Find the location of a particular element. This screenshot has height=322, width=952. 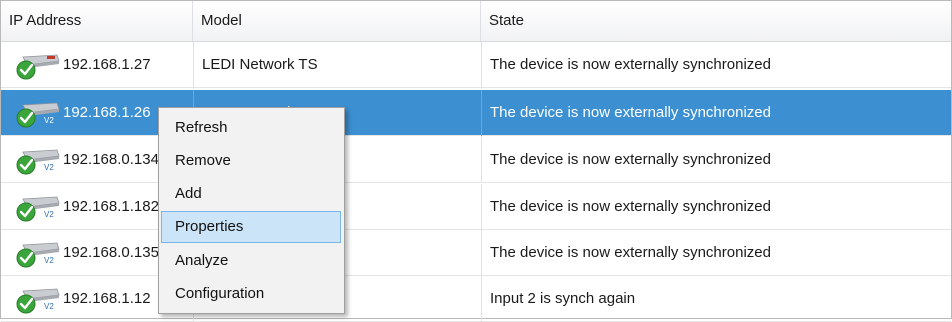

device-v1-check-icon is located at coordinates (38, 67).